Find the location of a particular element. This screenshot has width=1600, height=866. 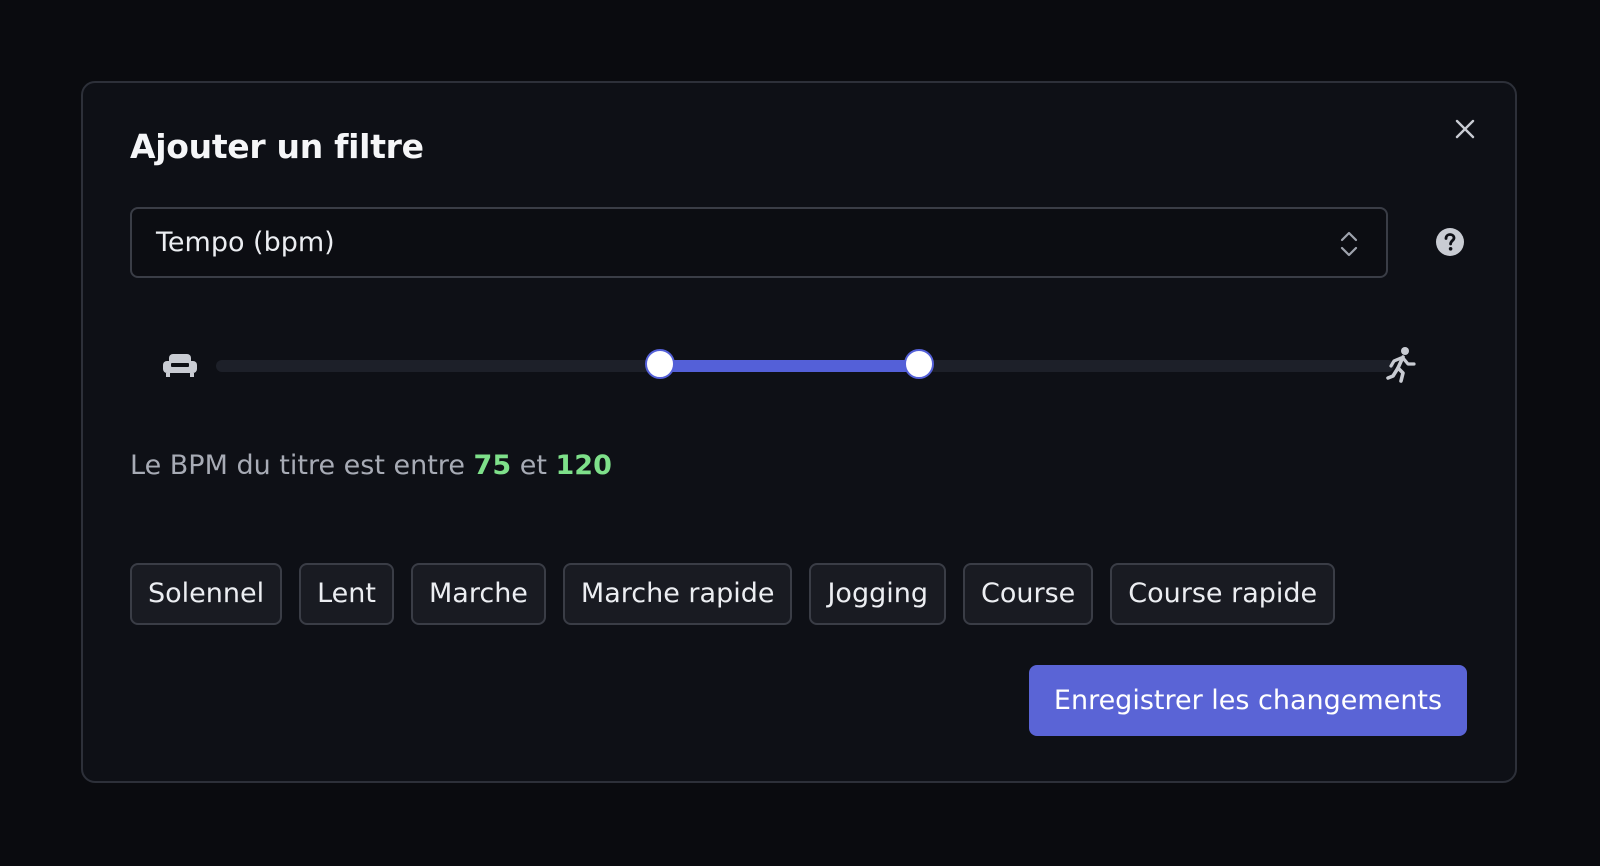

bpm-min-value: 75 is located at coordinates (492, 465).